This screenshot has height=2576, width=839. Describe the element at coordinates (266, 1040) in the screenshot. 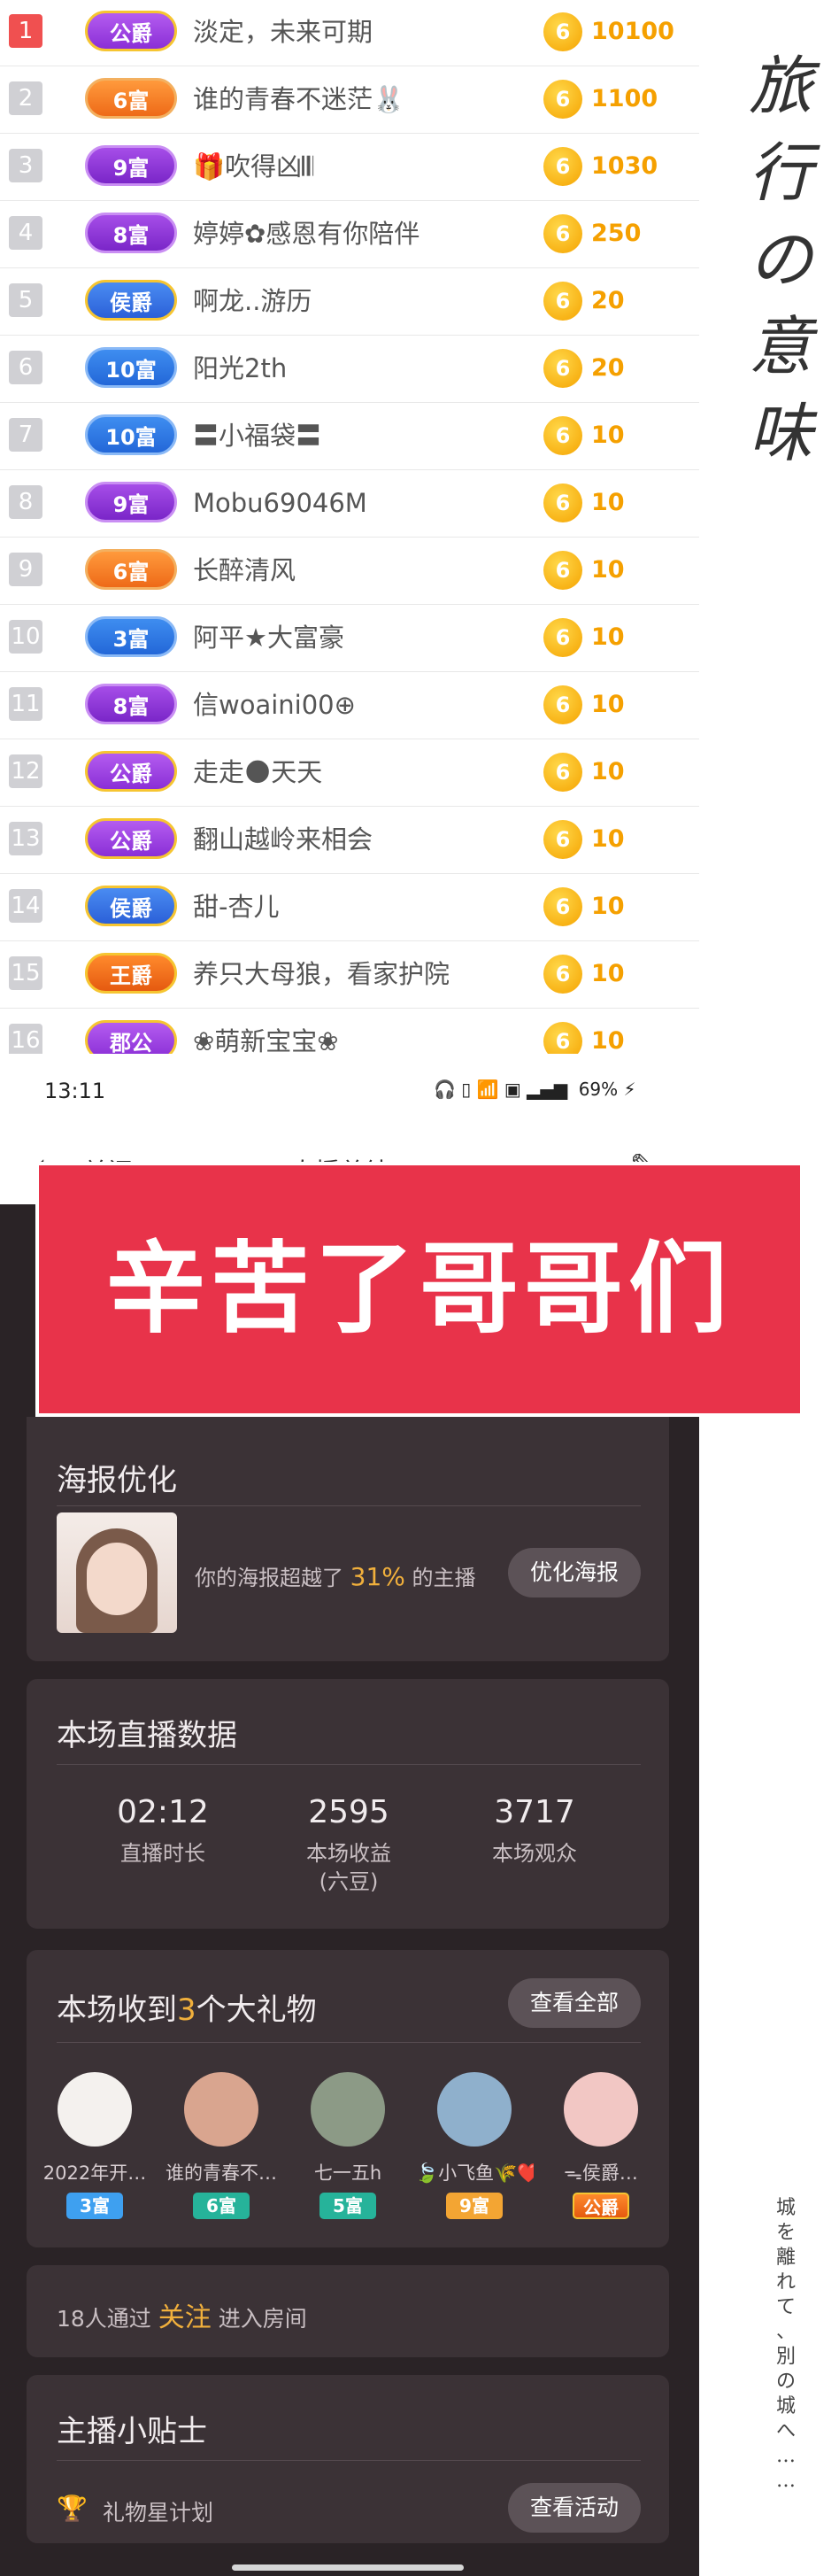

I see `rank-user-name: ❀萌新宝宝❀` at that location.